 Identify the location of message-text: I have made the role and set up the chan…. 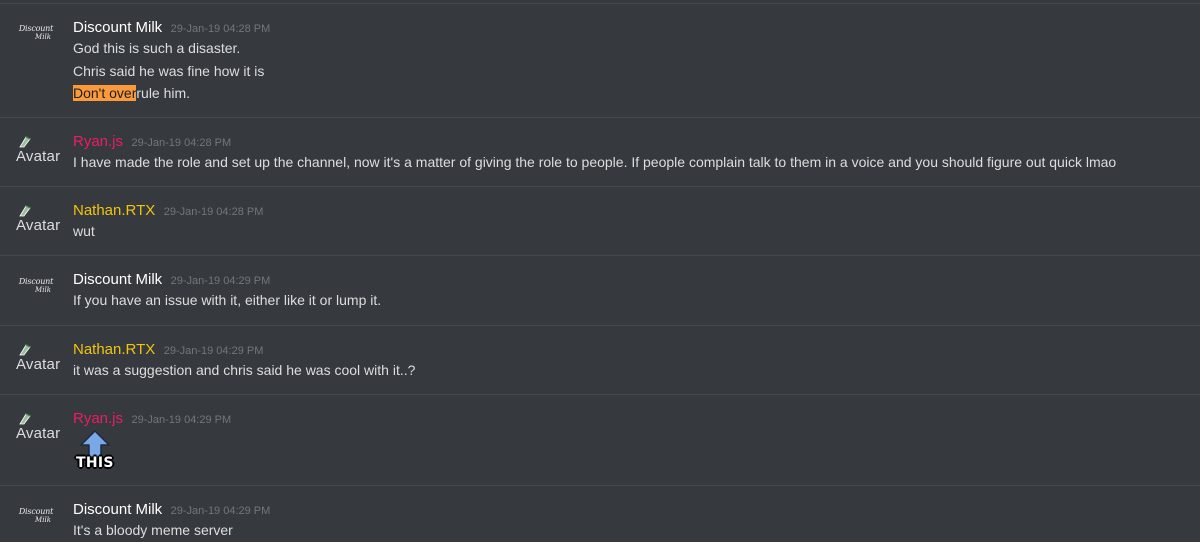
(595, 162).